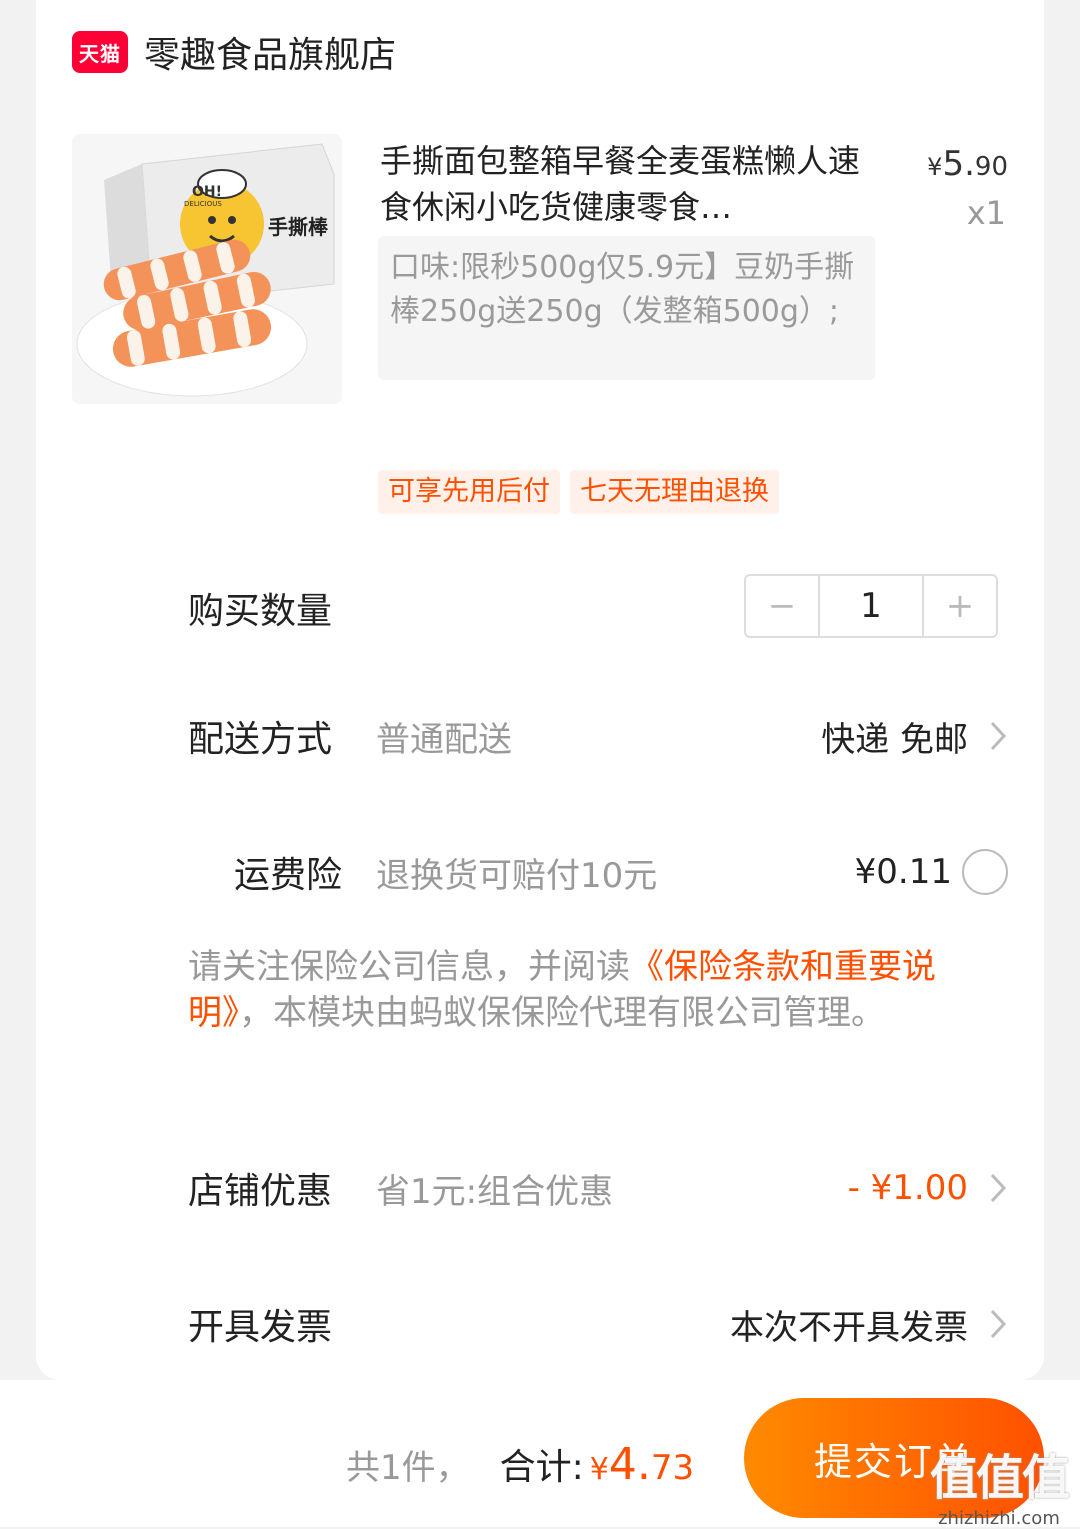 This screenshot has height=1529, width=1080. I want to click on price-integer: 5., so click(958, 164).